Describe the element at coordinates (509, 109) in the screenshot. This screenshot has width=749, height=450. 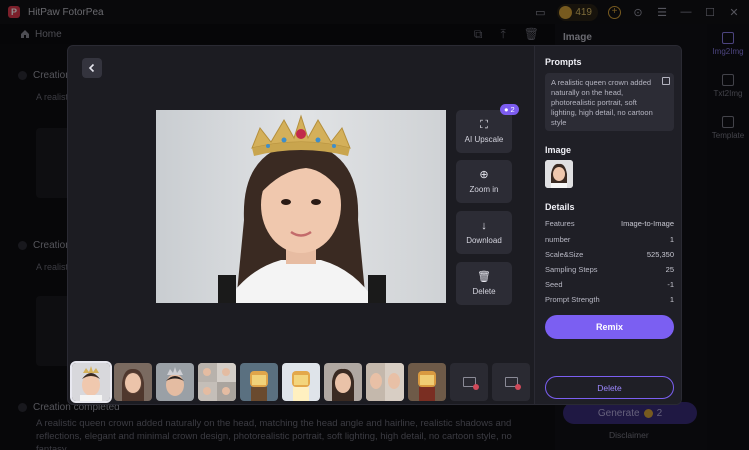
I see `upscale-cost-badge: ● 2` at that location.